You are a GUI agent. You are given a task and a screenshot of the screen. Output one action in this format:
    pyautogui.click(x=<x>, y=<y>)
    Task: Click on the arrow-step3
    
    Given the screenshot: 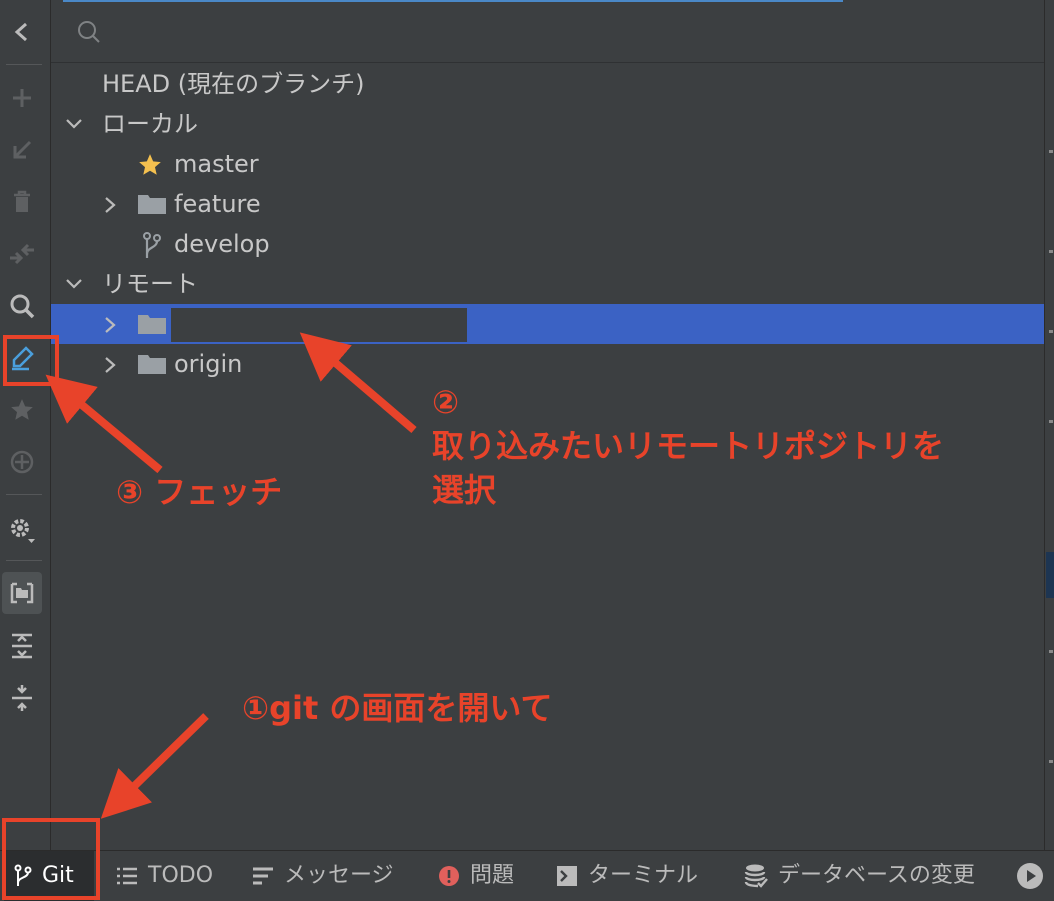 What is the action you would take?
    pyautogui.click(x=104, y=424)
    